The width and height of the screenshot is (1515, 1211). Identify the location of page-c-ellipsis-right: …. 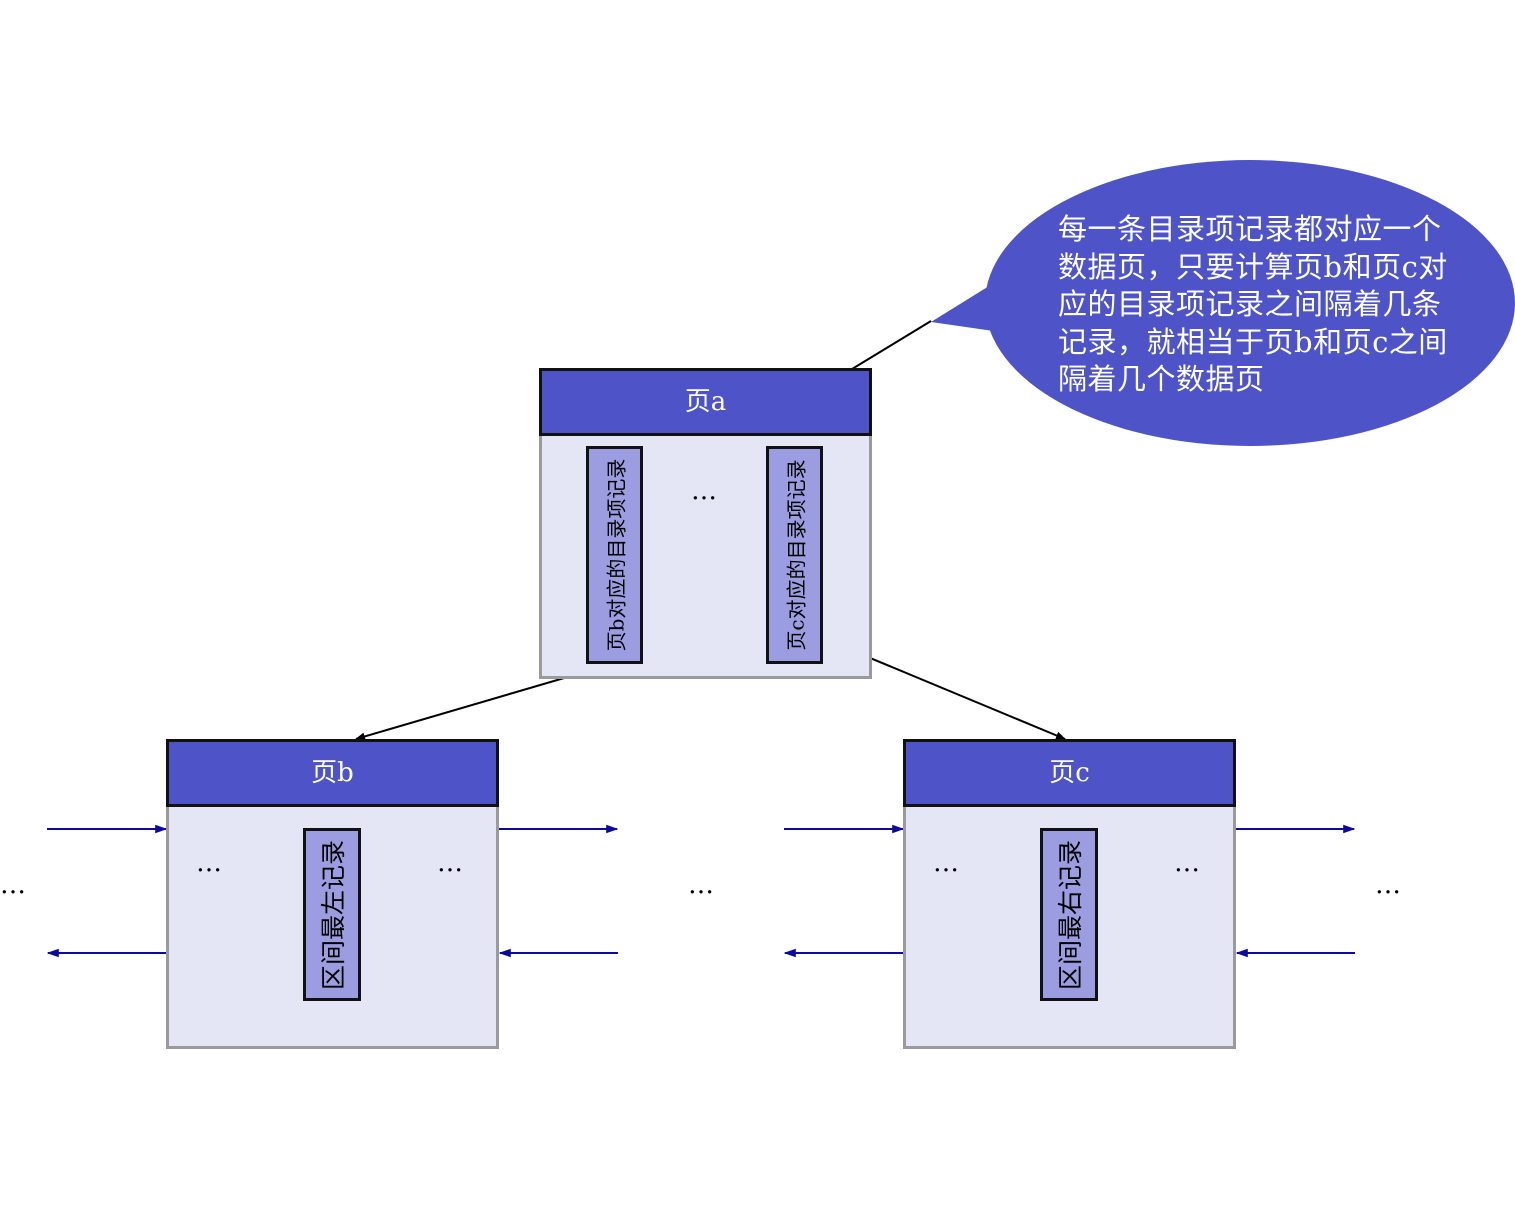
(1187, 863).